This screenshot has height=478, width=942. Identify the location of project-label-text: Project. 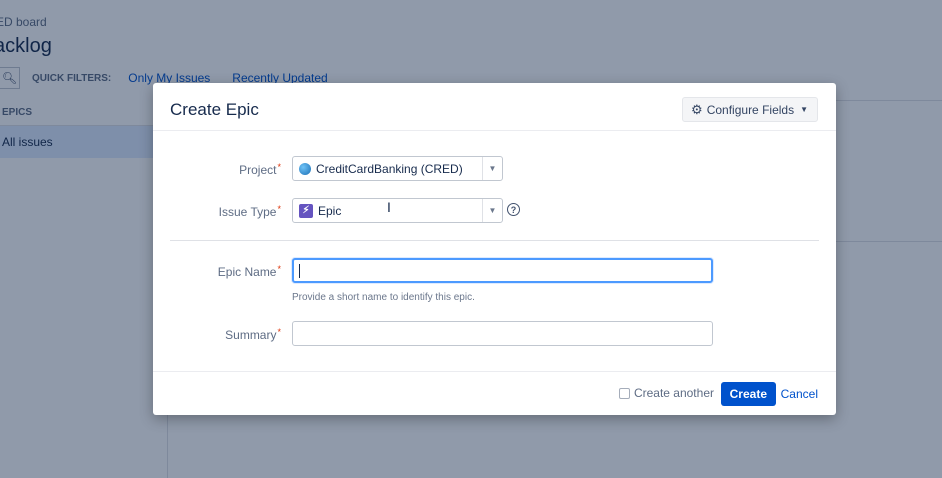
(258, 170).